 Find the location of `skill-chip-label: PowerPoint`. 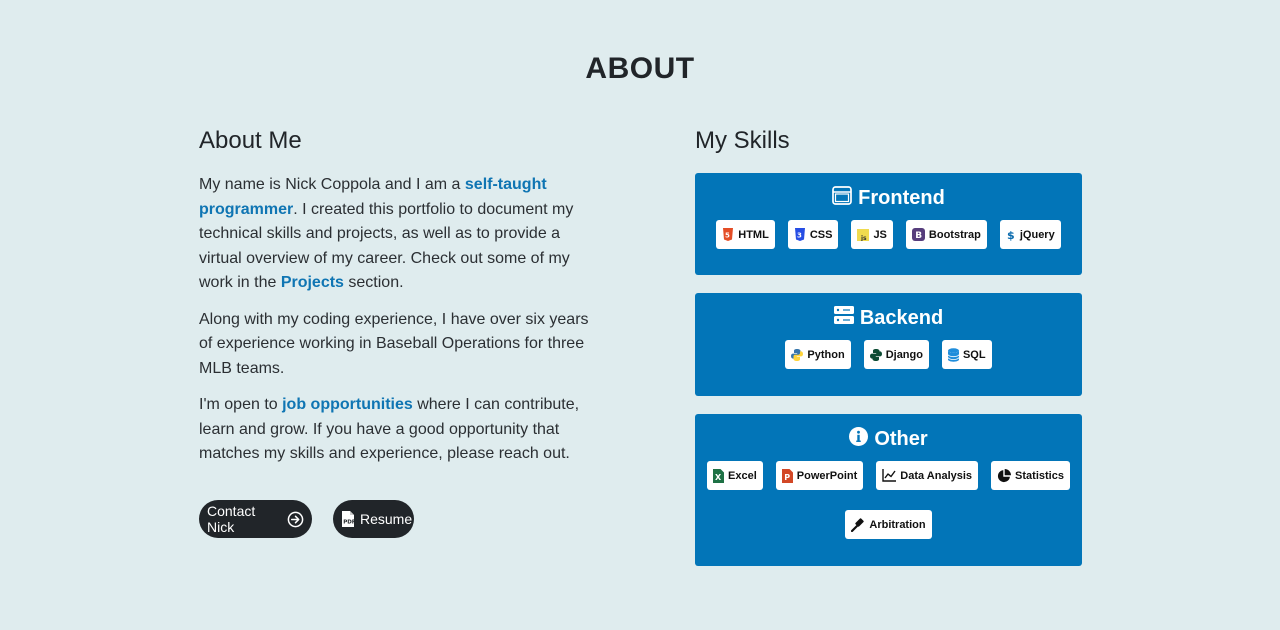

skill-chip-label: PowerPoint is located at coordinates (827, 475).